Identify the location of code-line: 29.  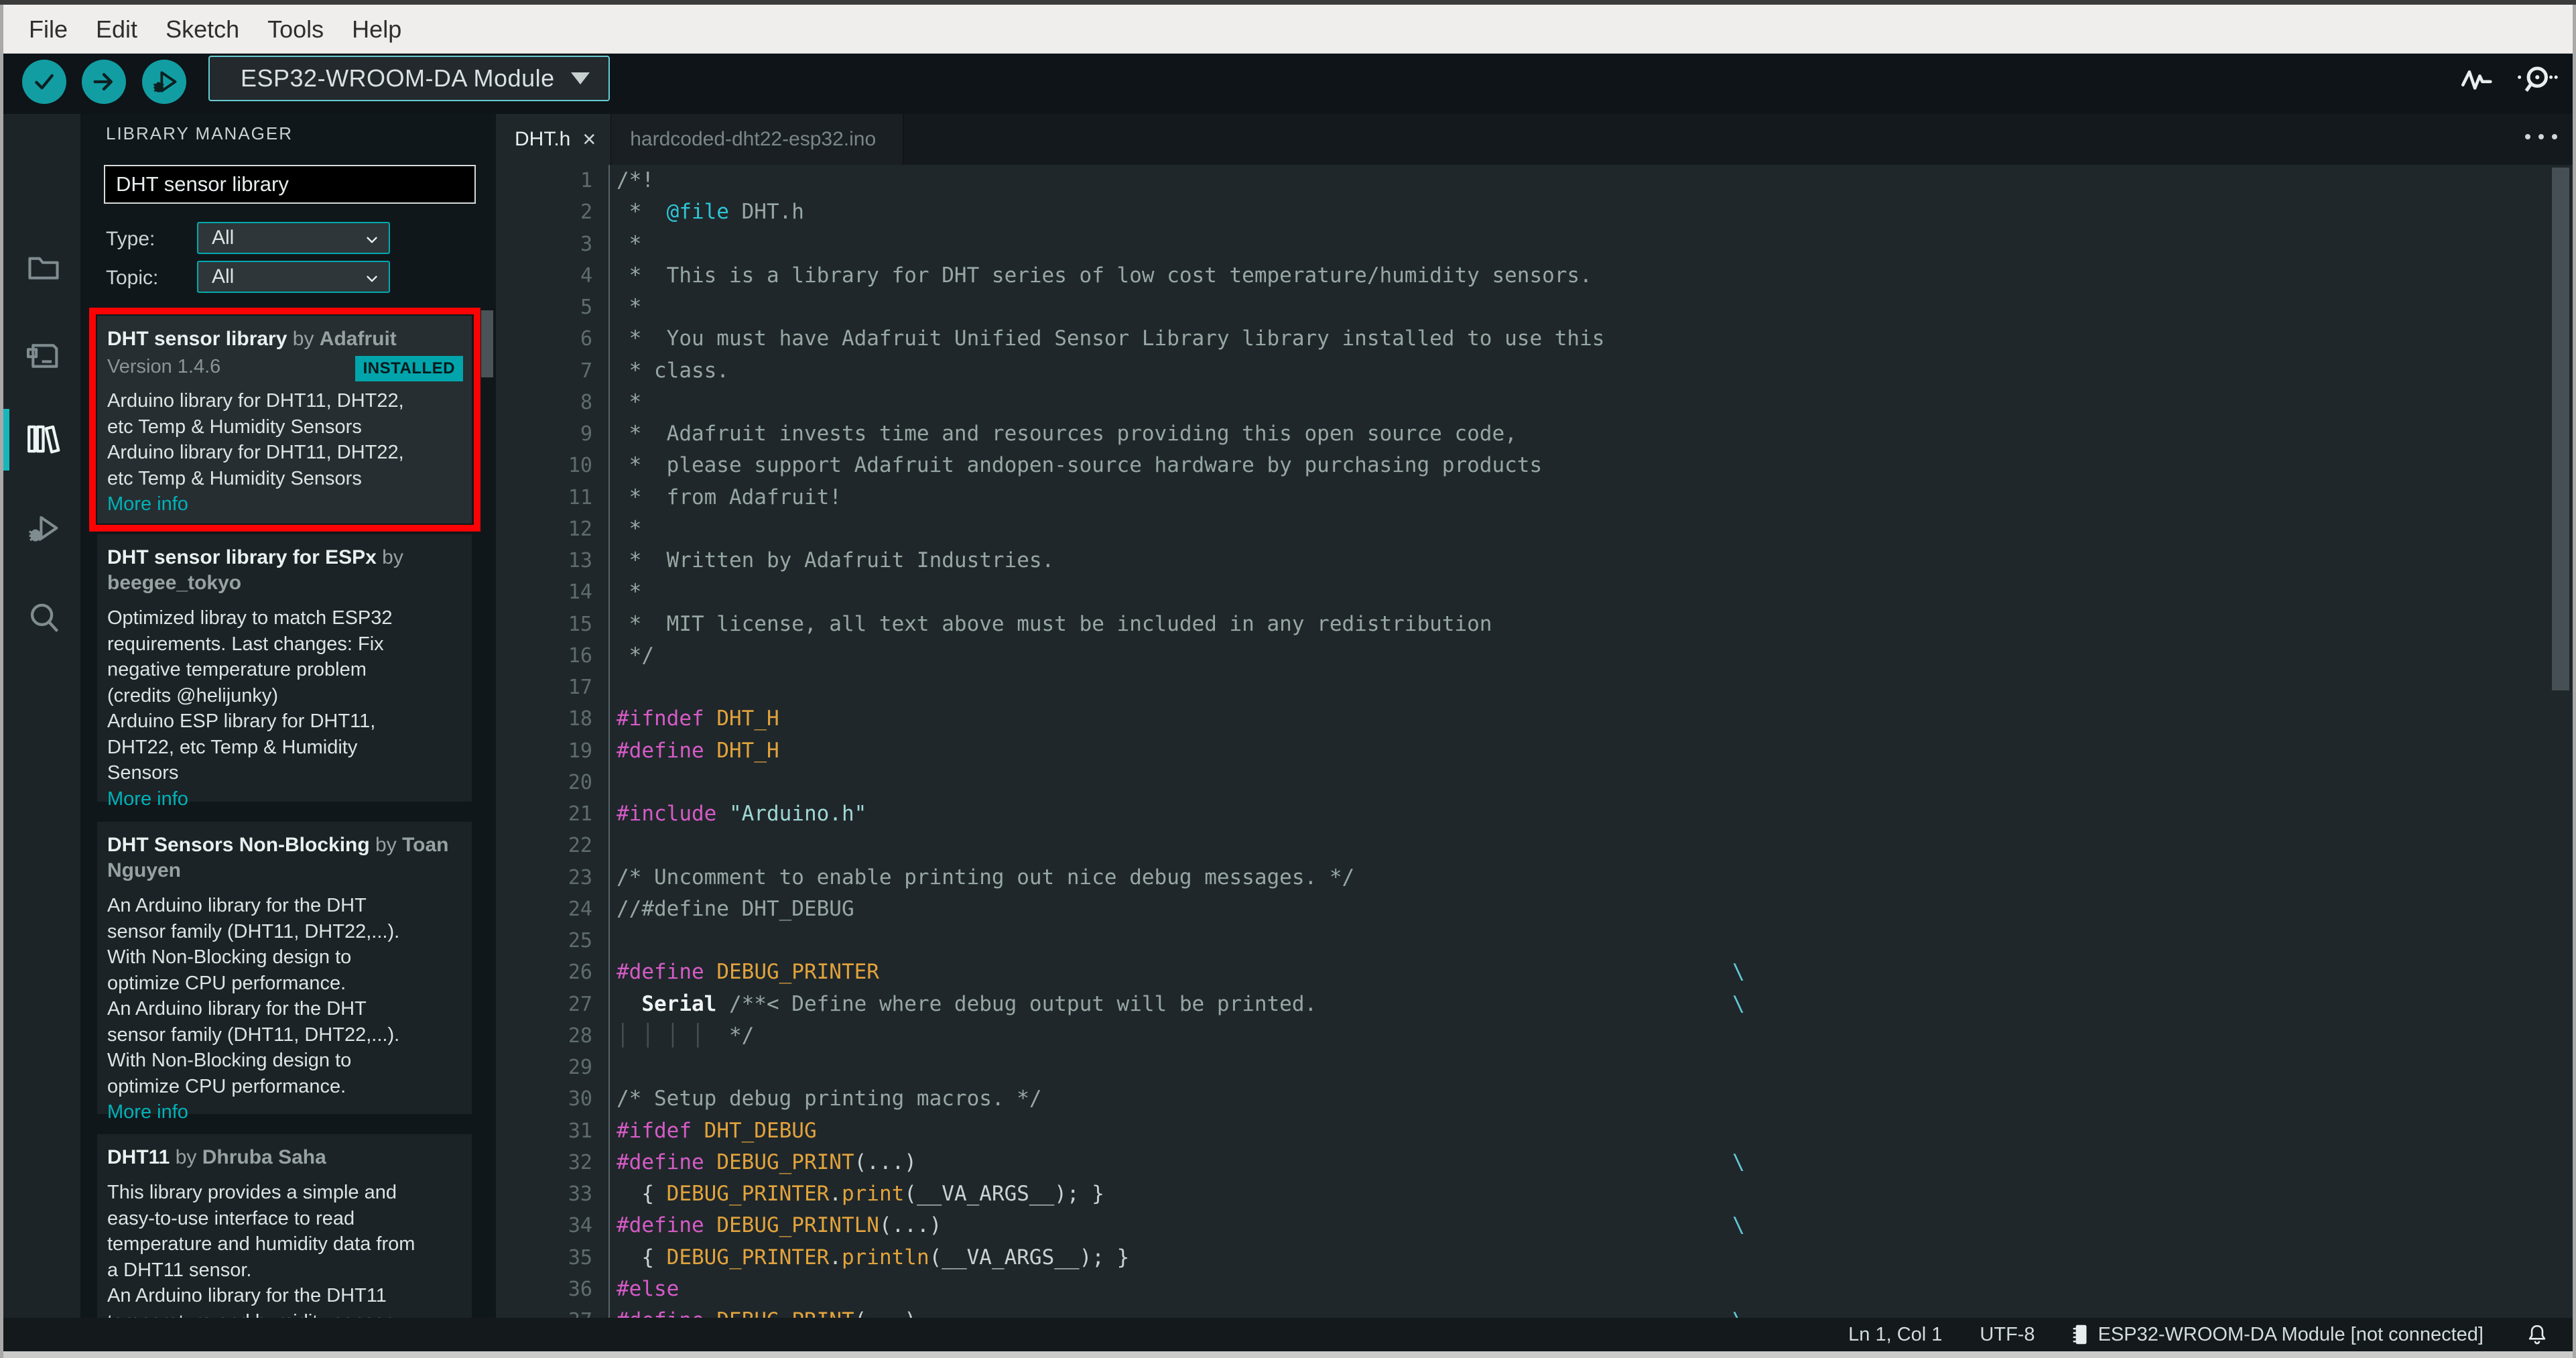
(1534, 1067).